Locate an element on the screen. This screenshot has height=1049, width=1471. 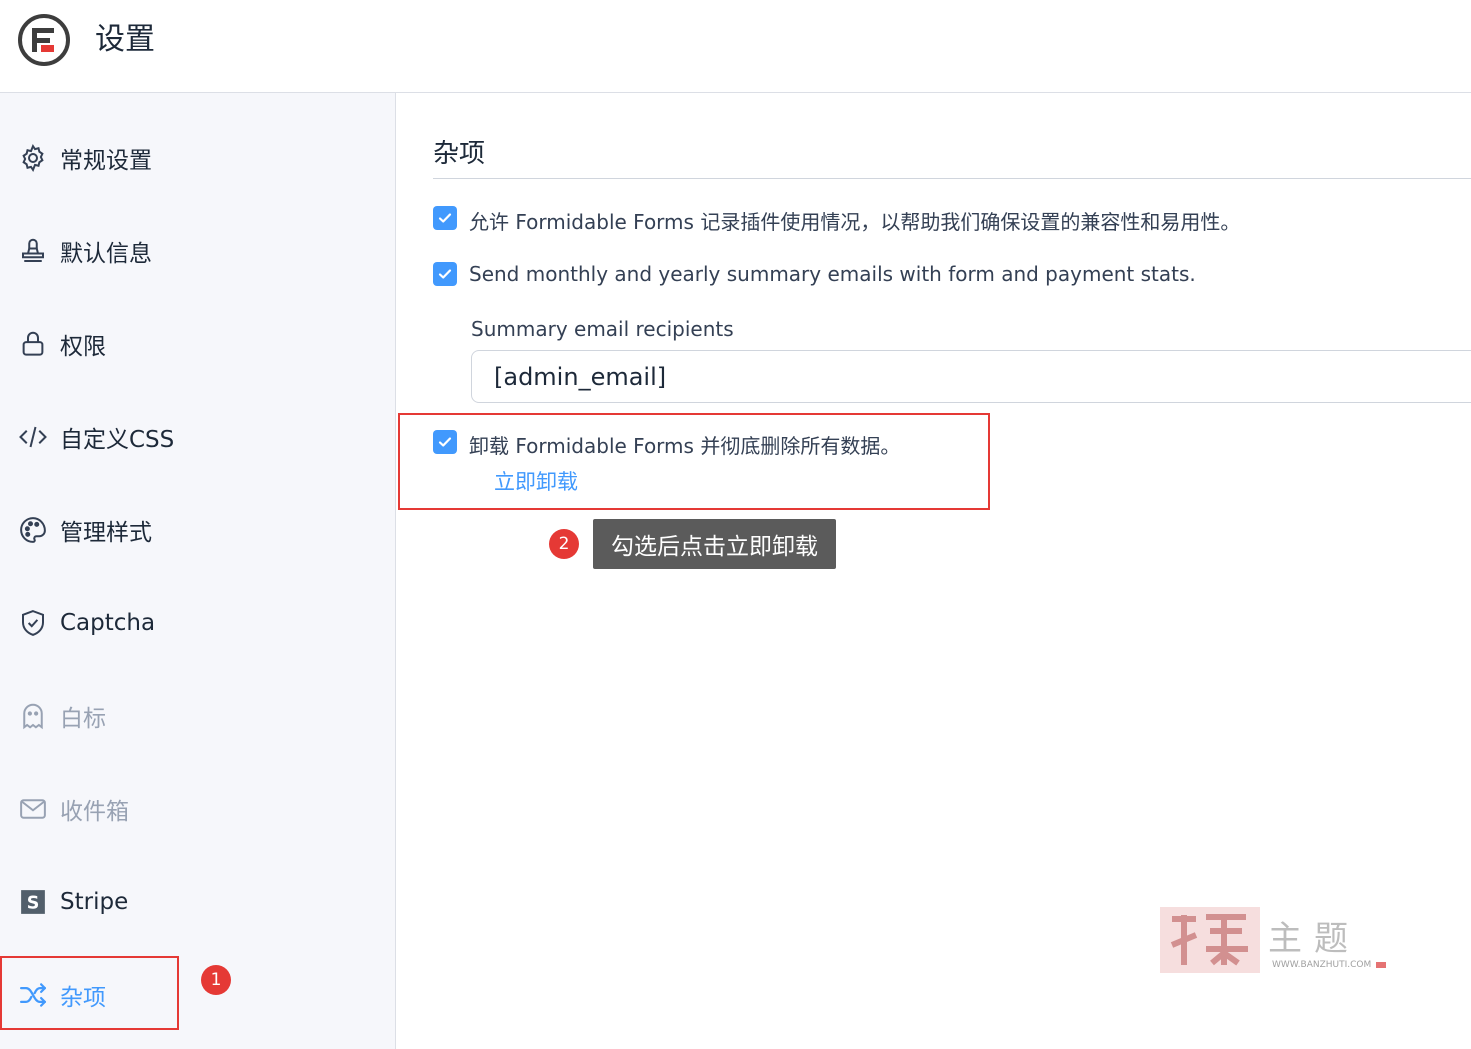
svg-text: S is located at coordinates (33, 904).